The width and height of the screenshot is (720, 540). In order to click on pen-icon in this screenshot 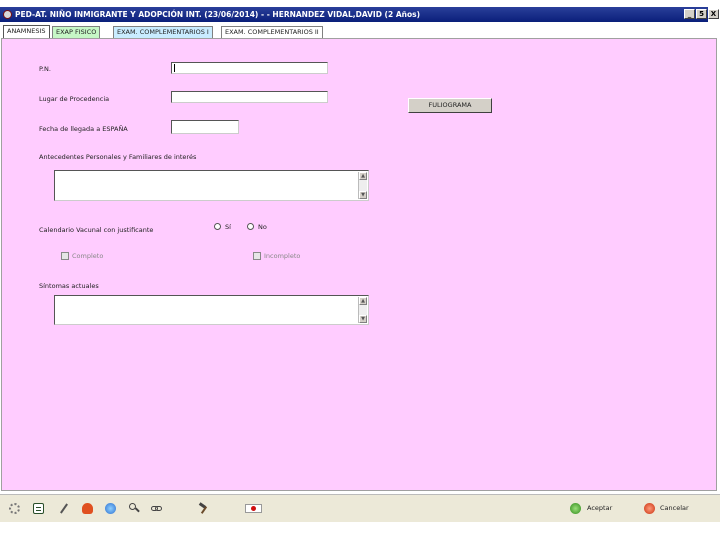, I will do `click(63, 508)`.